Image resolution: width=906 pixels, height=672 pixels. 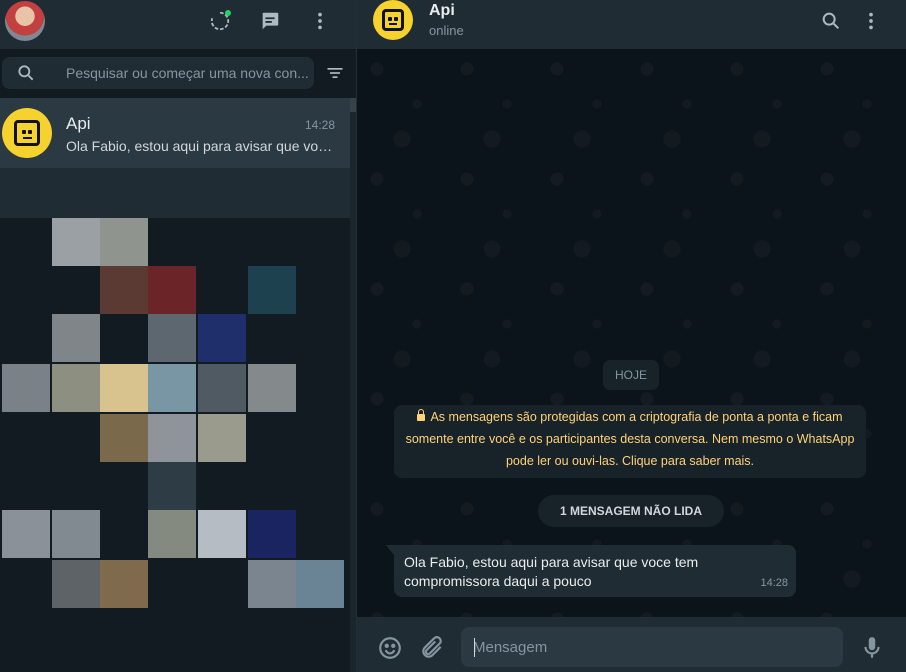 What do you see at coordinates (390, 648) in the screenshot?
I see `emoji-icon` at bounding box center [390, 648].